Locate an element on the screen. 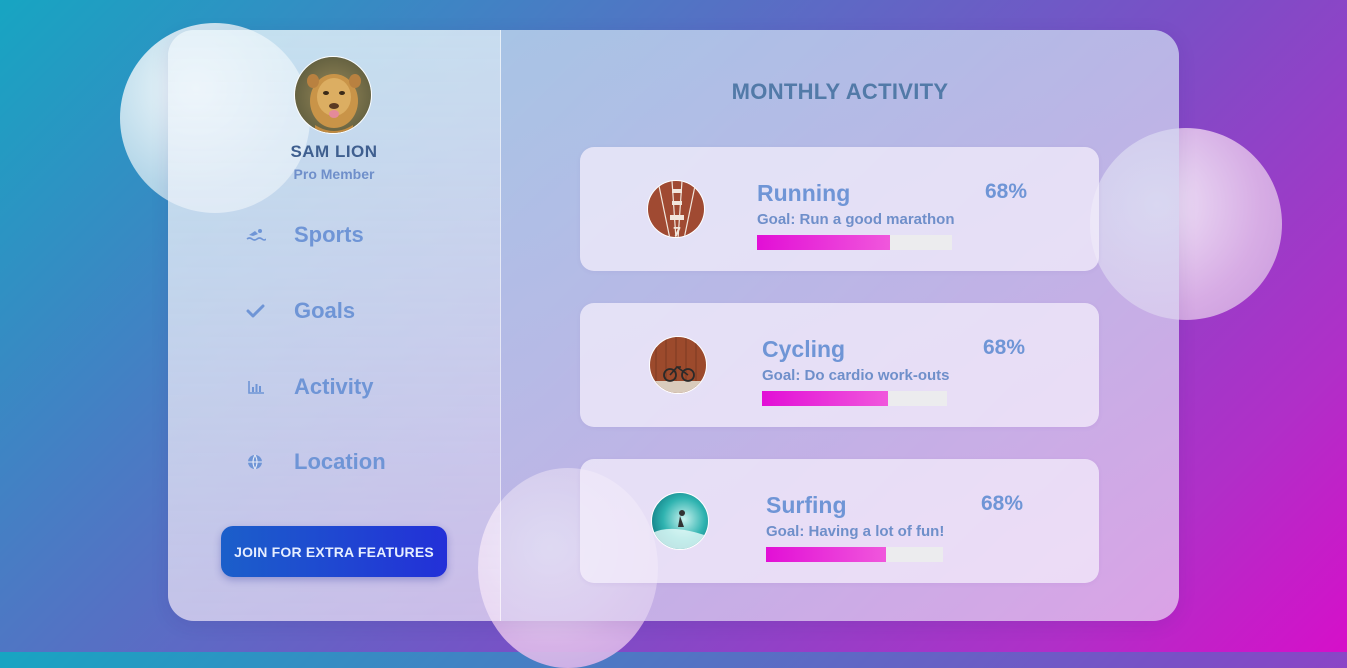  activity-title: Running is located at coordinates (804, 193).